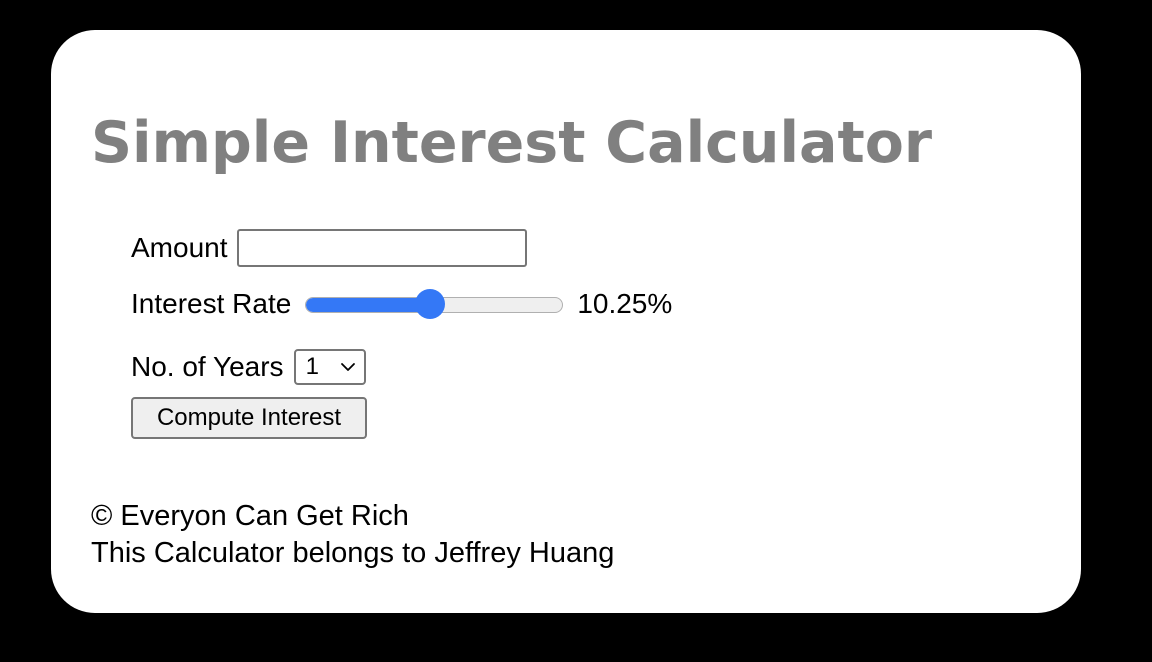 This screenshot has height=662, width=1152. What do you see at coordinates (211, 303) in the screenshot?
I see `interest-rate-label: Interest Rate` at bounding box center [211, 303].